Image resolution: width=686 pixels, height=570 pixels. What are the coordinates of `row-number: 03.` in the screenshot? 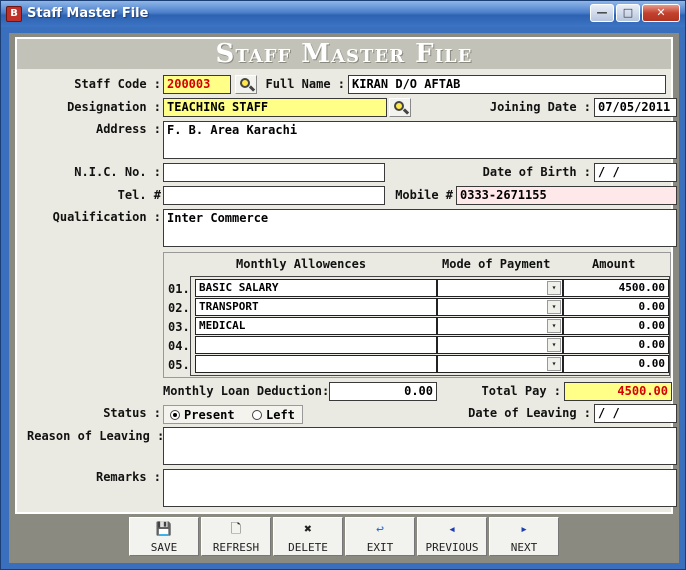 It's located at (179, 327).